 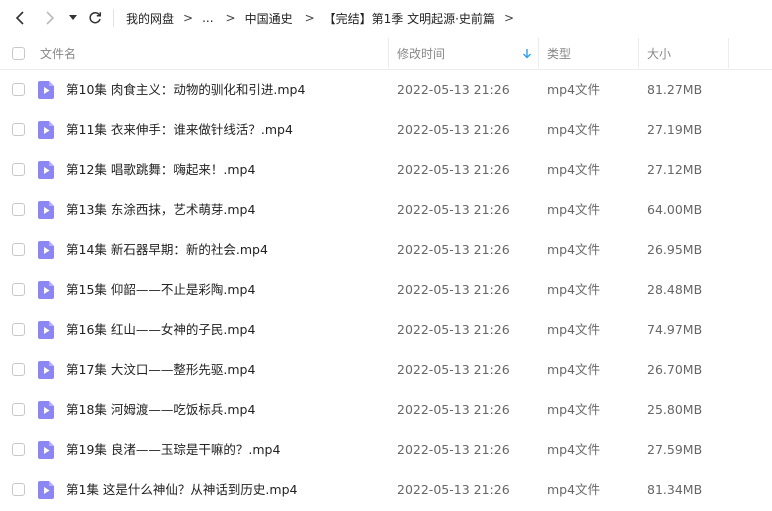 What do you see at coordinates (113, 18) in the screenshot?
I see `toolbar-divider` at bounding box center [113, 18].